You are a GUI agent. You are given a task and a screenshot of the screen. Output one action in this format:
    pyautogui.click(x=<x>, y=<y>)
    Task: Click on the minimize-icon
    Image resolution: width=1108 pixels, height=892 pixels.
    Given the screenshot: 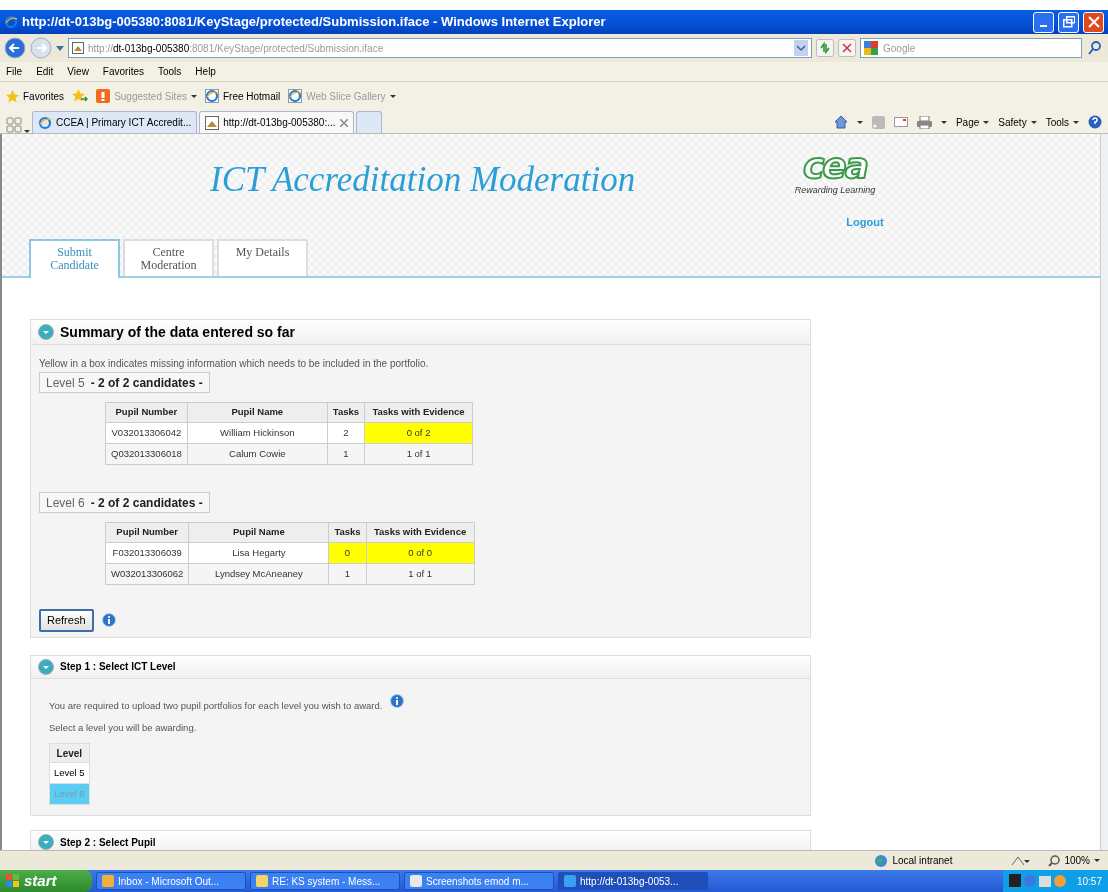 What is the action you would take?
    pyautogui.click(x=1043, y=26)
    